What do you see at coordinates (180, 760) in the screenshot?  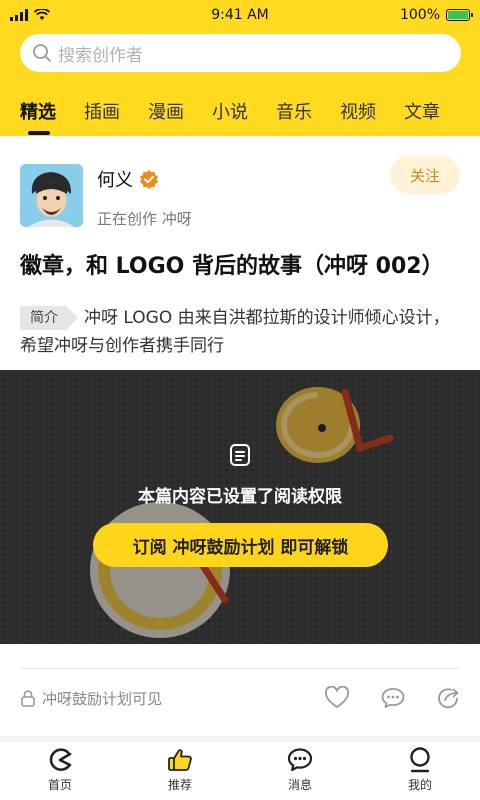 I see `thumbs-up-icon` at bounding box center [180, 760].